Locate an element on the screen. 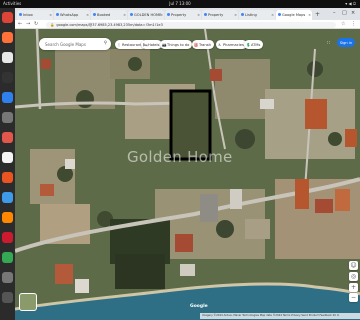 The height and width of the screenshot is (320, 360). browser-tab: Google Maps × is located at coordinates (294, 15).